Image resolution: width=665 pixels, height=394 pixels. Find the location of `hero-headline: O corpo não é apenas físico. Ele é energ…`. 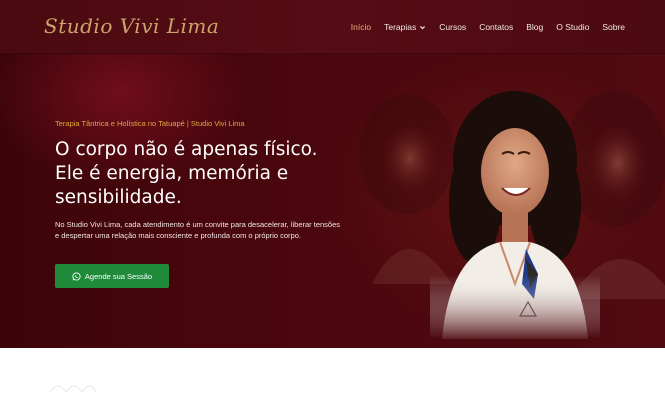

hero-headline: O corpo não é apenas físico. Ele é energ… is located at coordinates (215, 174).